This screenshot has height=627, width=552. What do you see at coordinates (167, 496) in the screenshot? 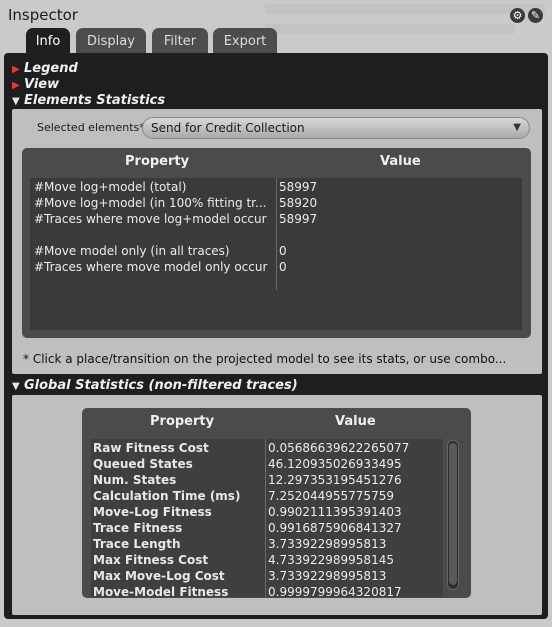
I see `table-row-property: Calculation Time (ms)` at bounding box center [167, 496].